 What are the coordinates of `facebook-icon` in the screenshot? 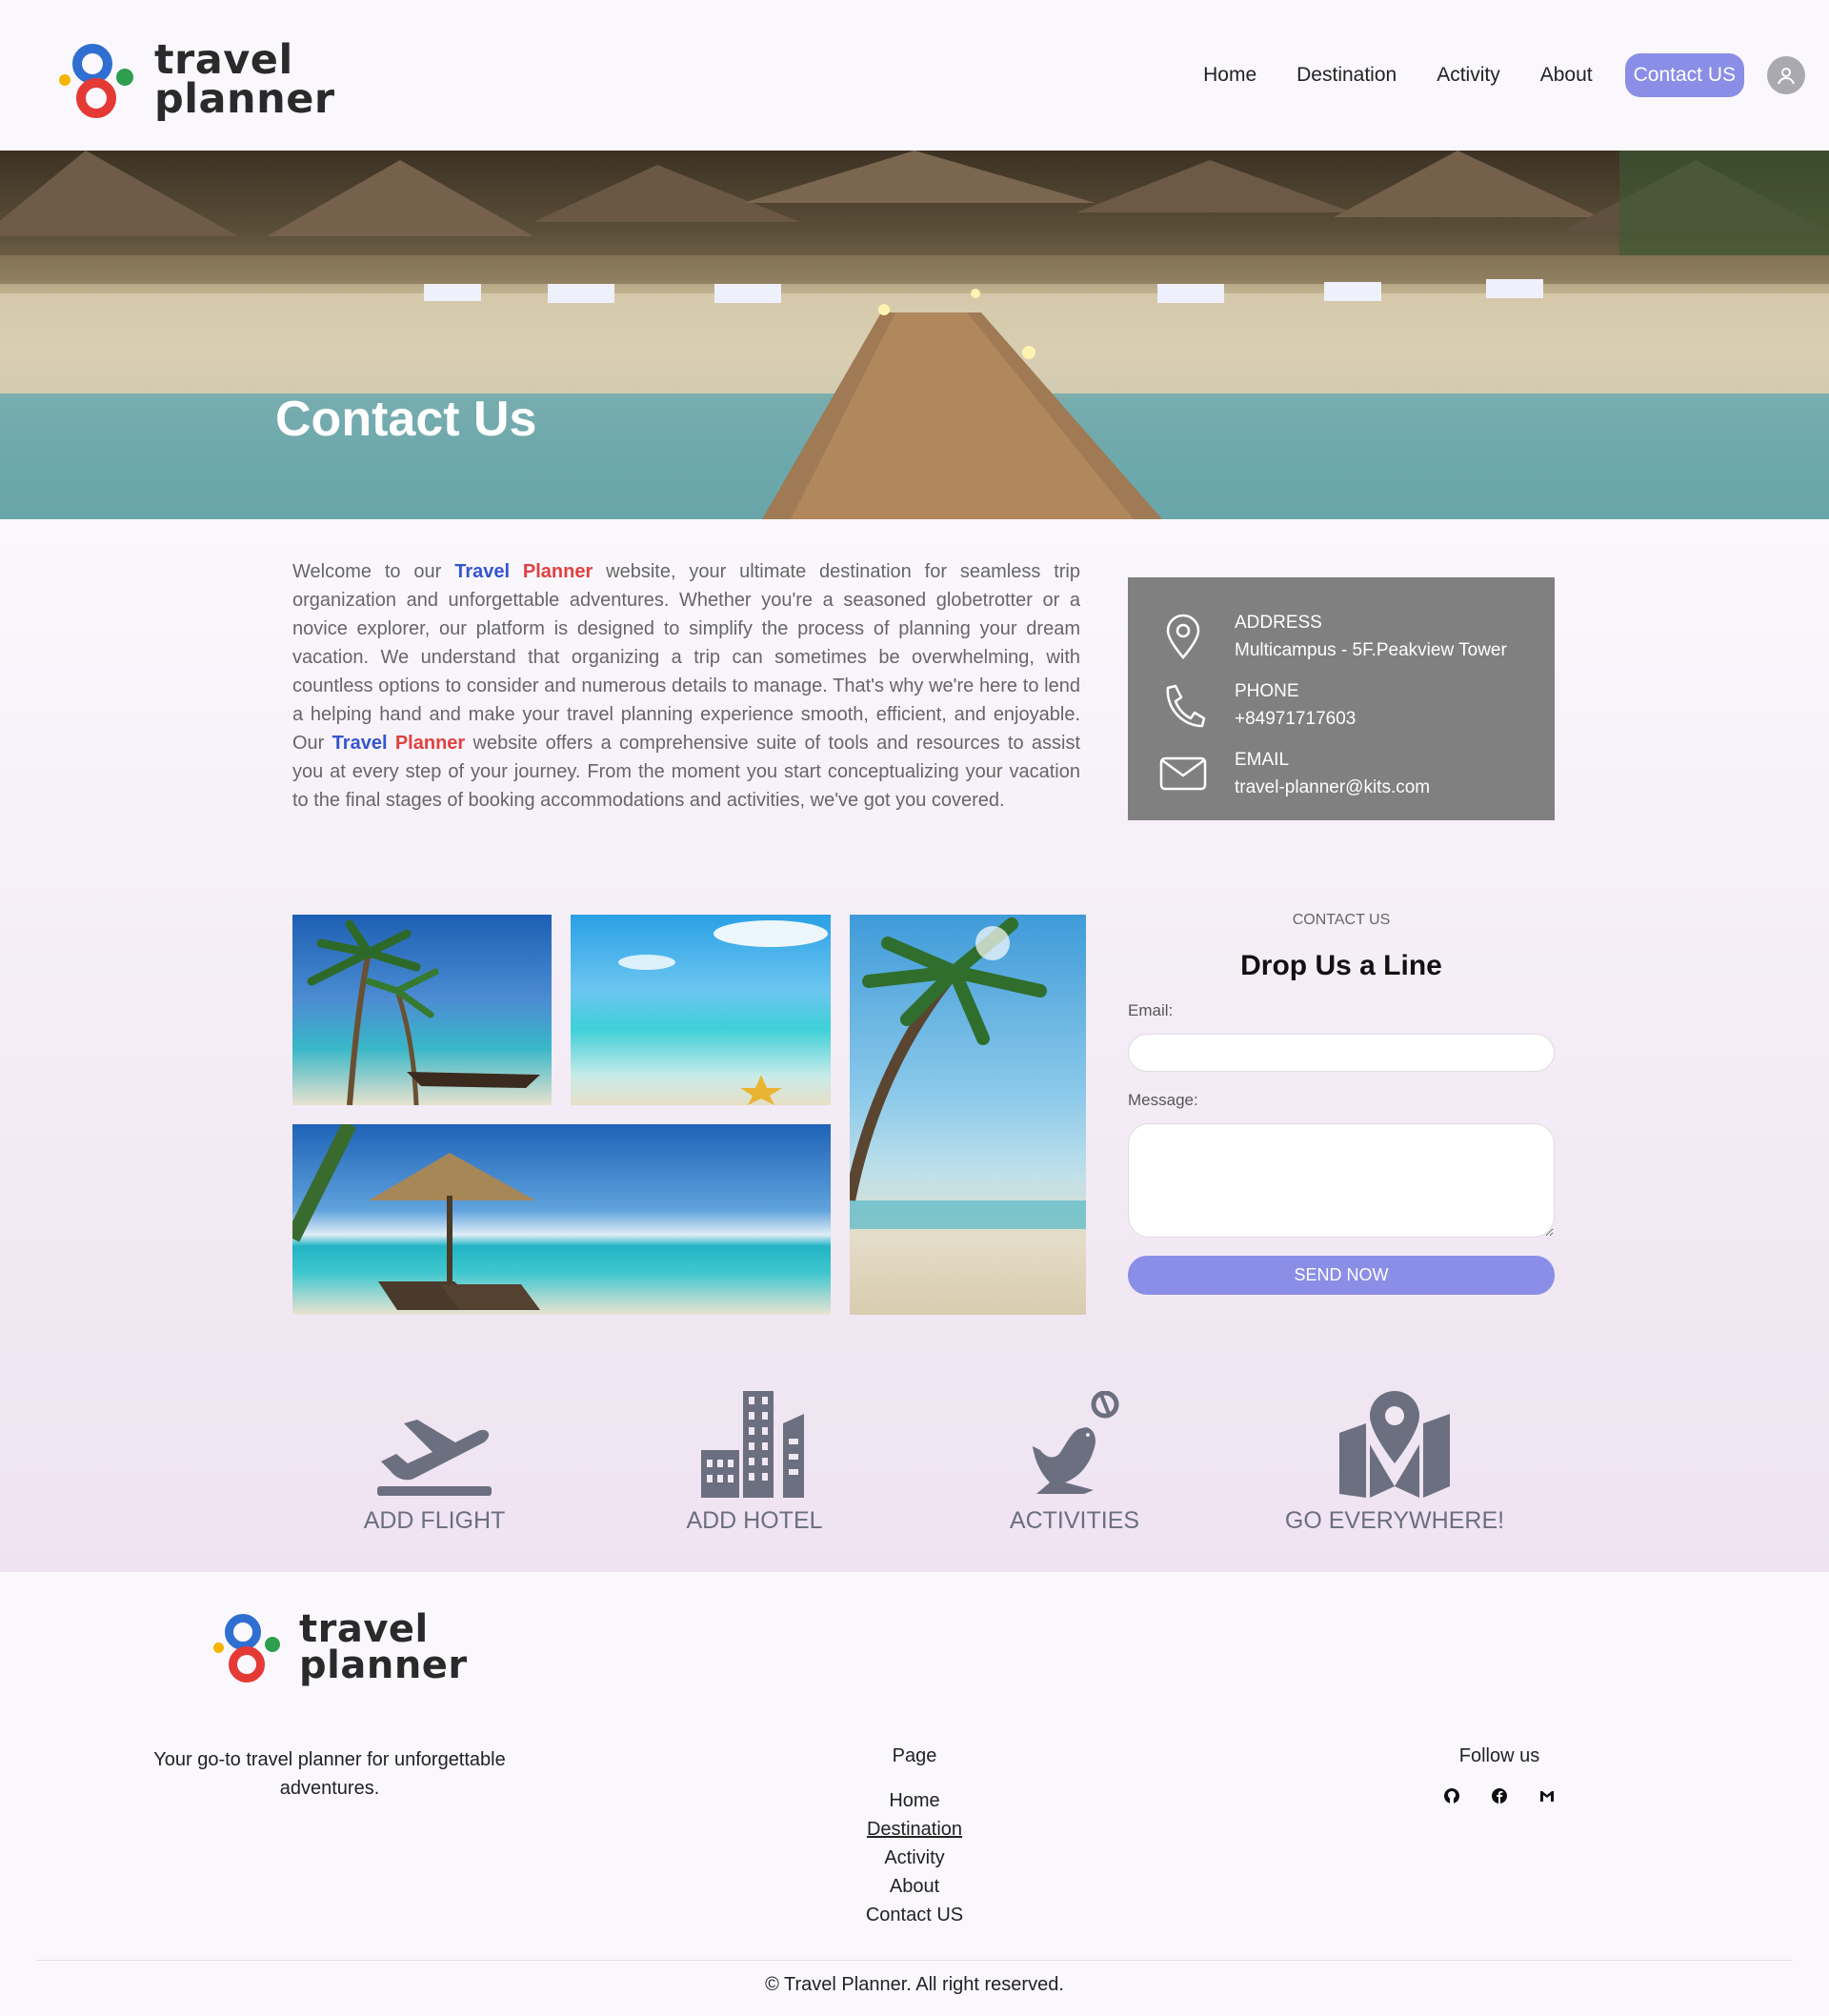 It's located at (1499, 1796).